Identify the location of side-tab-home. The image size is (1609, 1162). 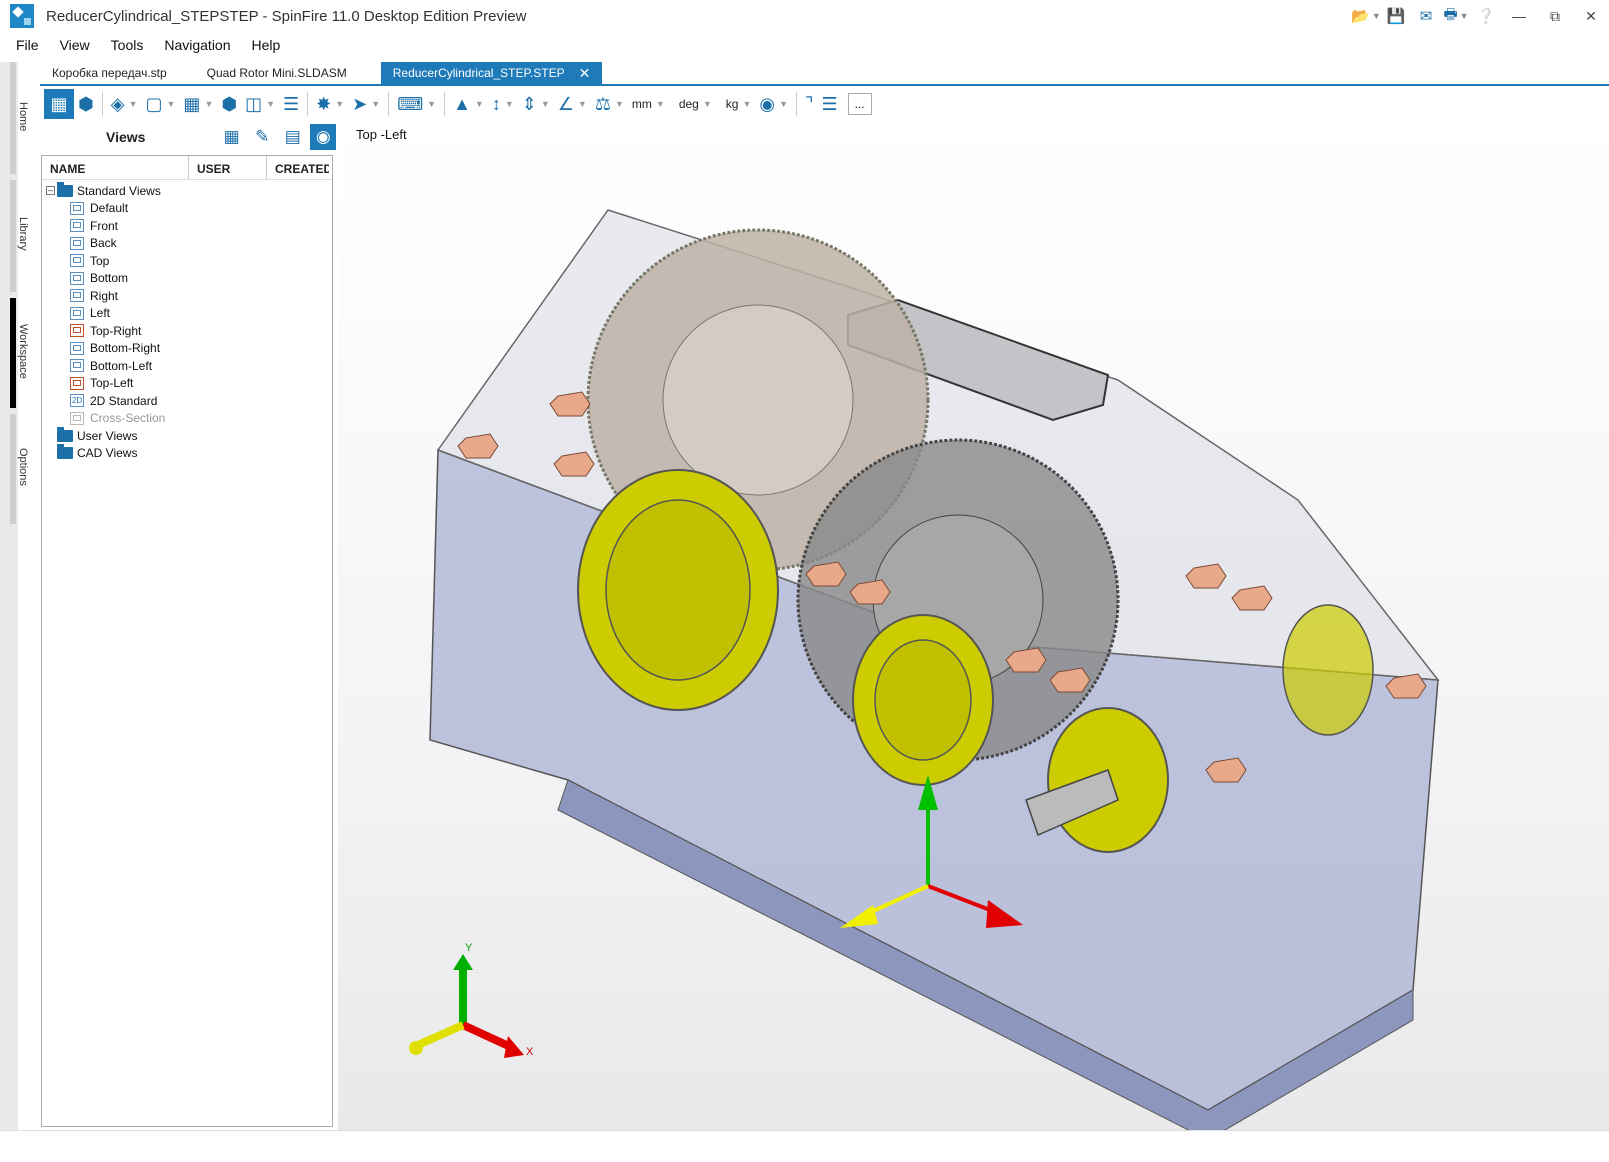
(13, 118).